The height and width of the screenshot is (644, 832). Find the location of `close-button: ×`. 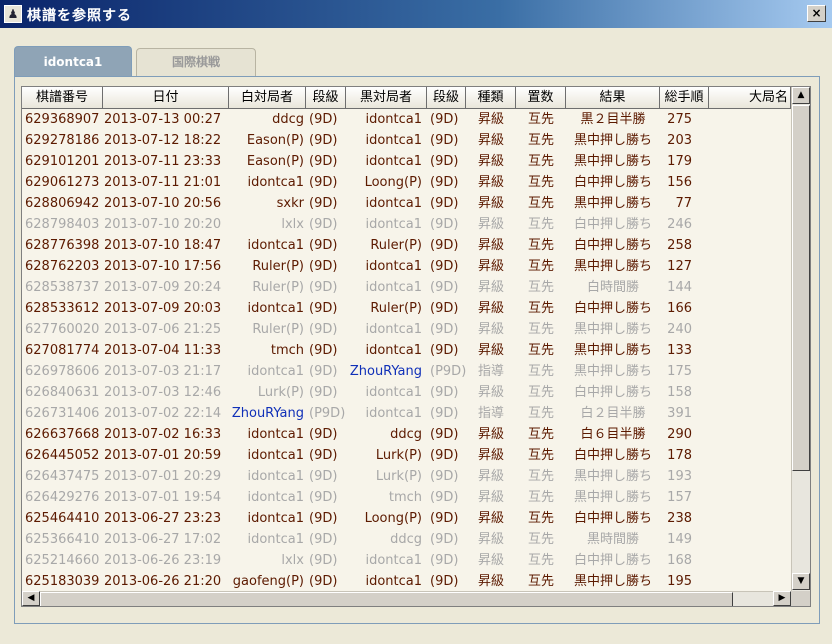

close-button: × is located at coordinates (816, 13).